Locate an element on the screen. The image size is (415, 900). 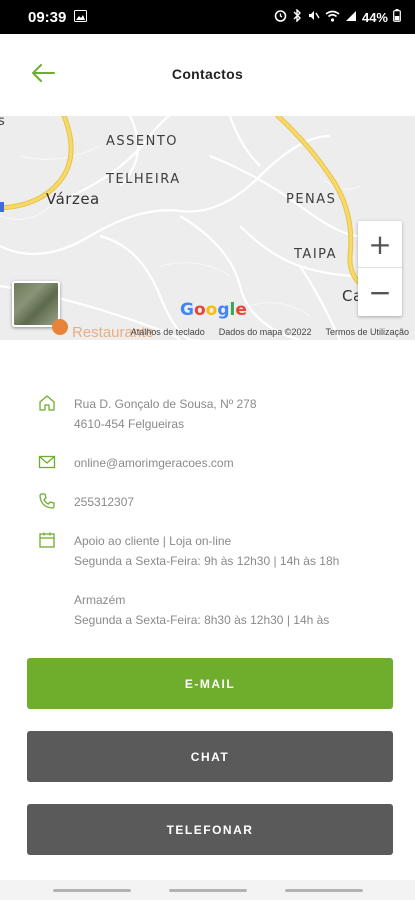
map-label-s: s is located at coordinates (3, 122).